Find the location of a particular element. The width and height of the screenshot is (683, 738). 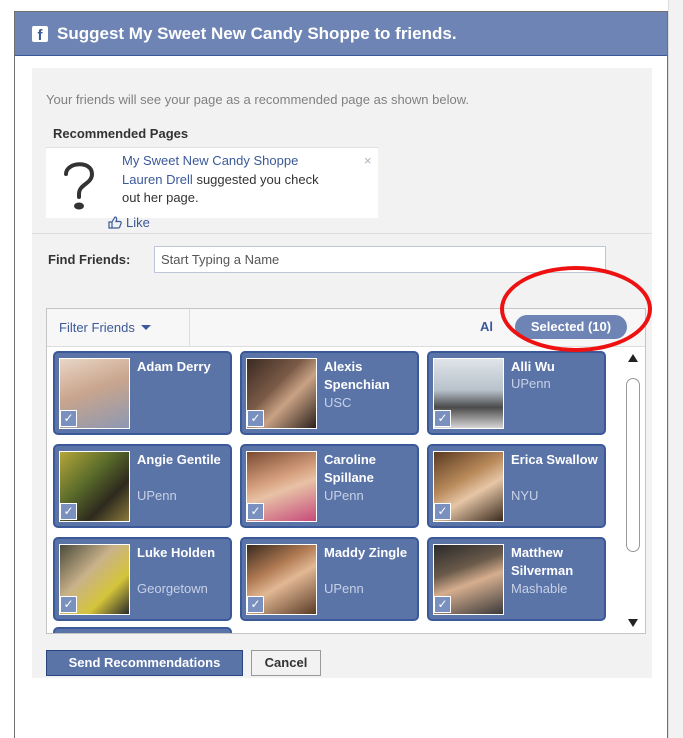

friend-card-partial is located at coordinates (142, 630).